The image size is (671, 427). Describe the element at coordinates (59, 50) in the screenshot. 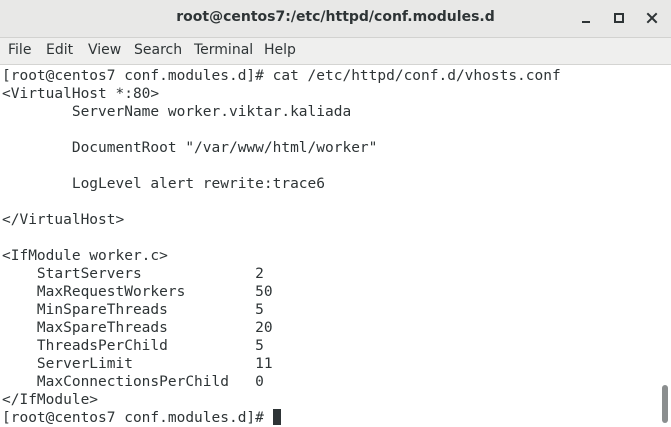

I see `menu-edit: Edit` at that location.